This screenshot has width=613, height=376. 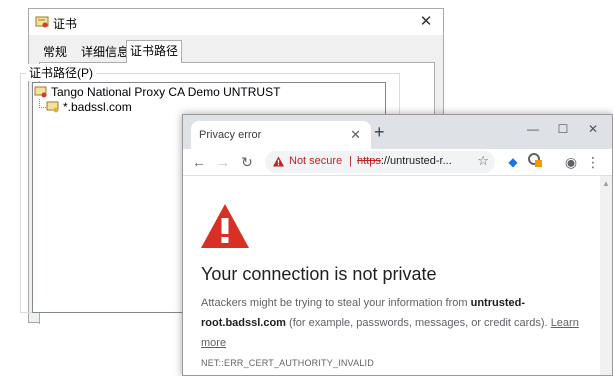 I want to click on reload-icon: ↻, so click(x=247, y=162).